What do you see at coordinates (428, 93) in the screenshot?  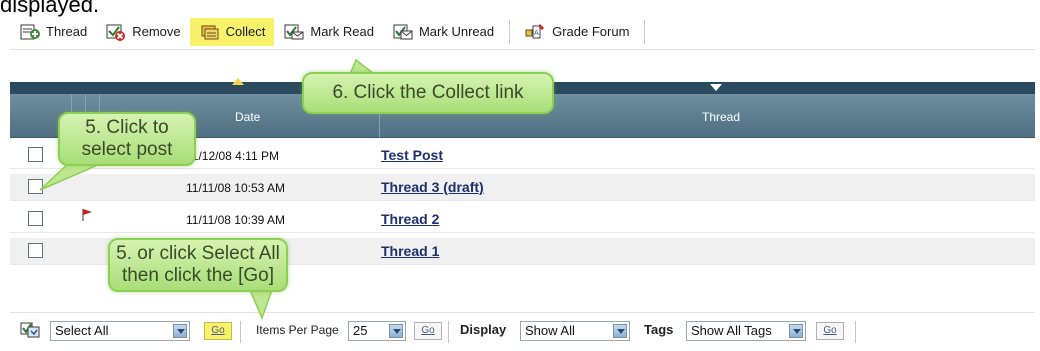 I see `callout-collect: 6. Click the Collect link` at bounding box center [428, 93].